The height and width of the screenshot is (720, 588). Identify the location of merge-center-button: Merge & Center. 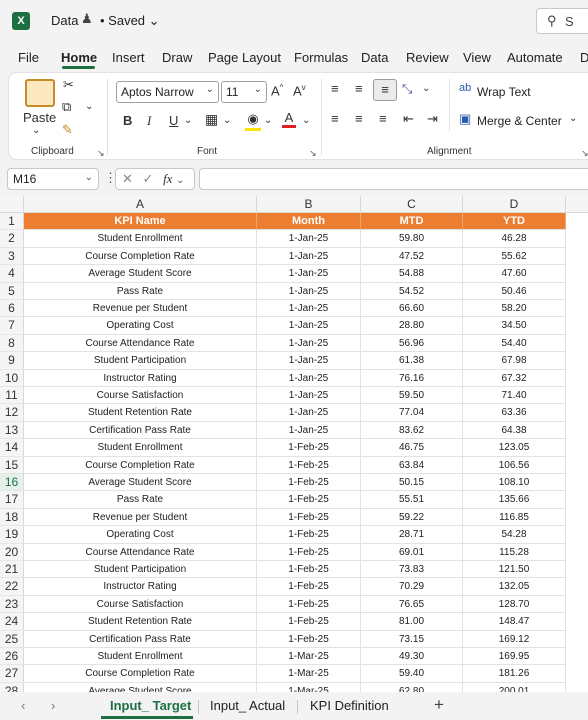
(519, 121).